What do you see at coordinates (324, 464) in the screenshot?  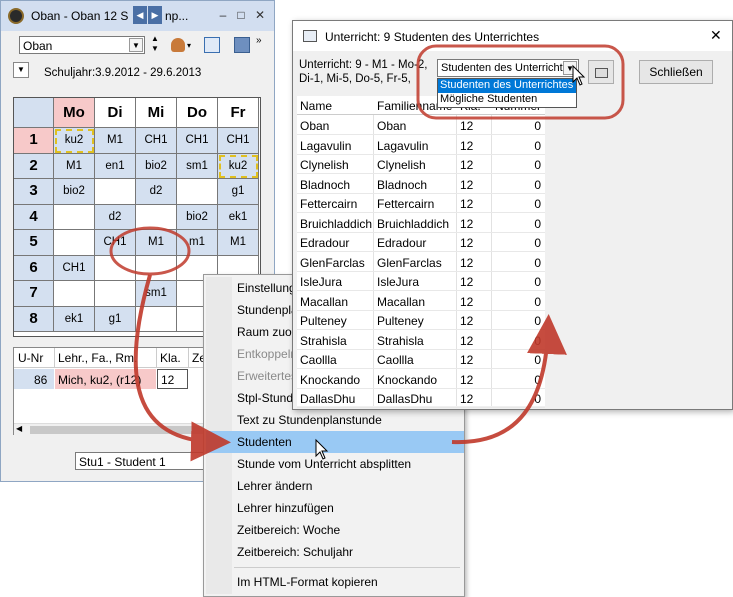 I see `menu-item-stunde-vom-unterricht-absplitten: Stunde vom Unterricht absplitten` at bounding box center [324, 464].